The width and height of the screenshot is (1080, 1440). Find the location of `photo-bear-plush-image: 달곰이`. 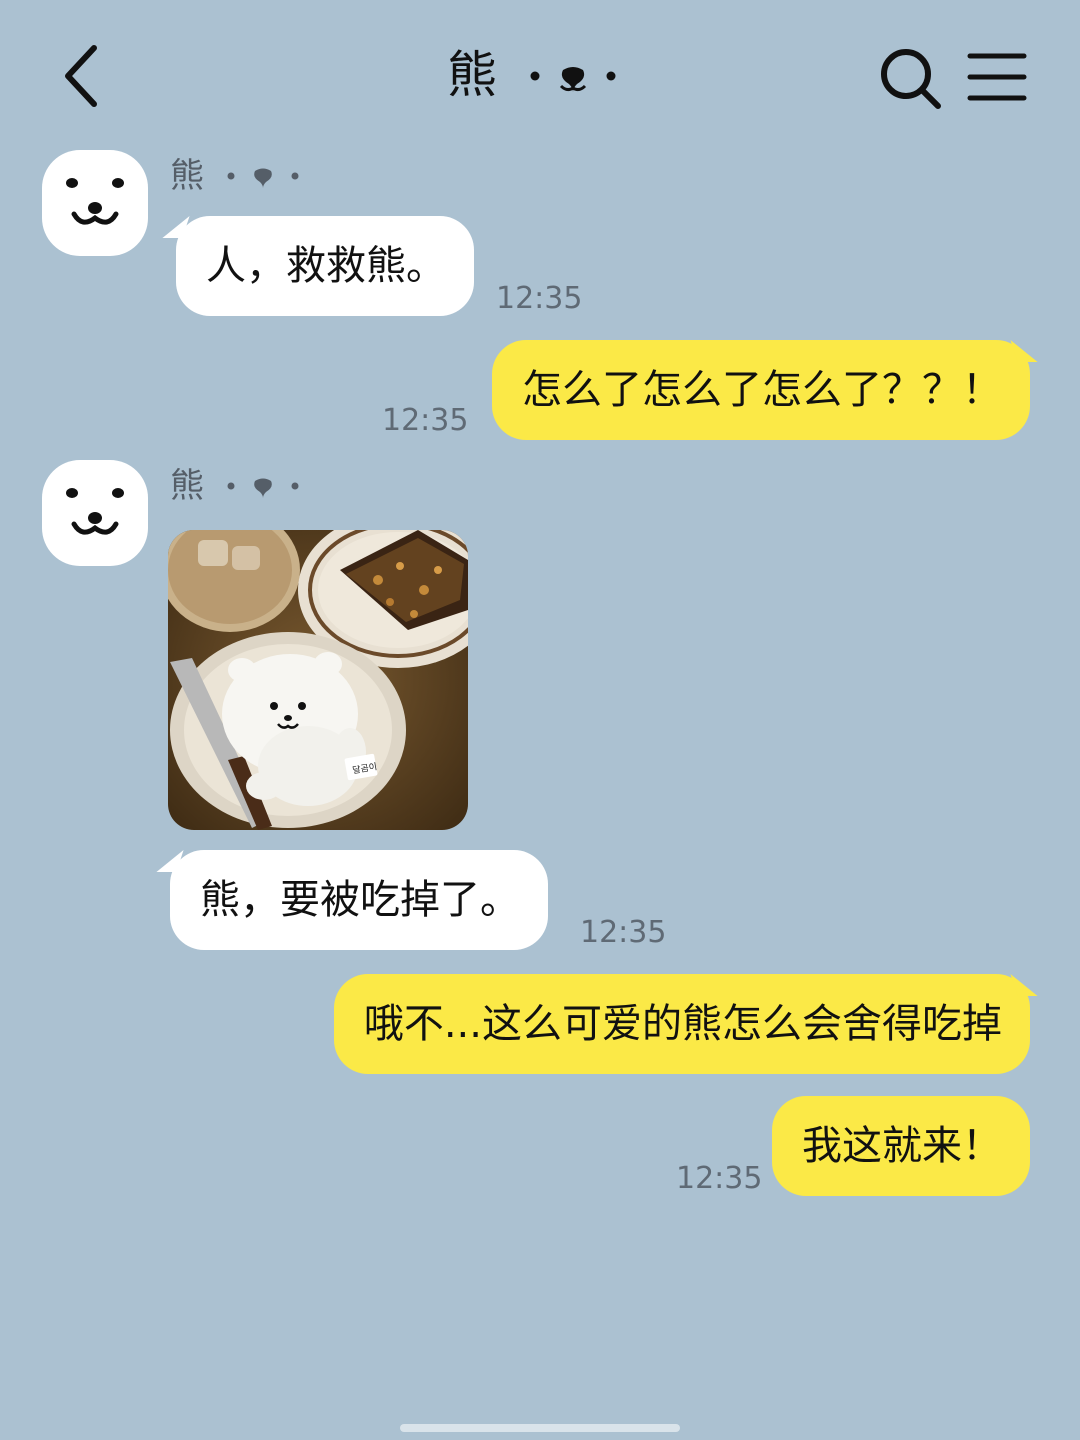

photo-bear-plush-image: 달곰이 is located at coordinates (318, 680).